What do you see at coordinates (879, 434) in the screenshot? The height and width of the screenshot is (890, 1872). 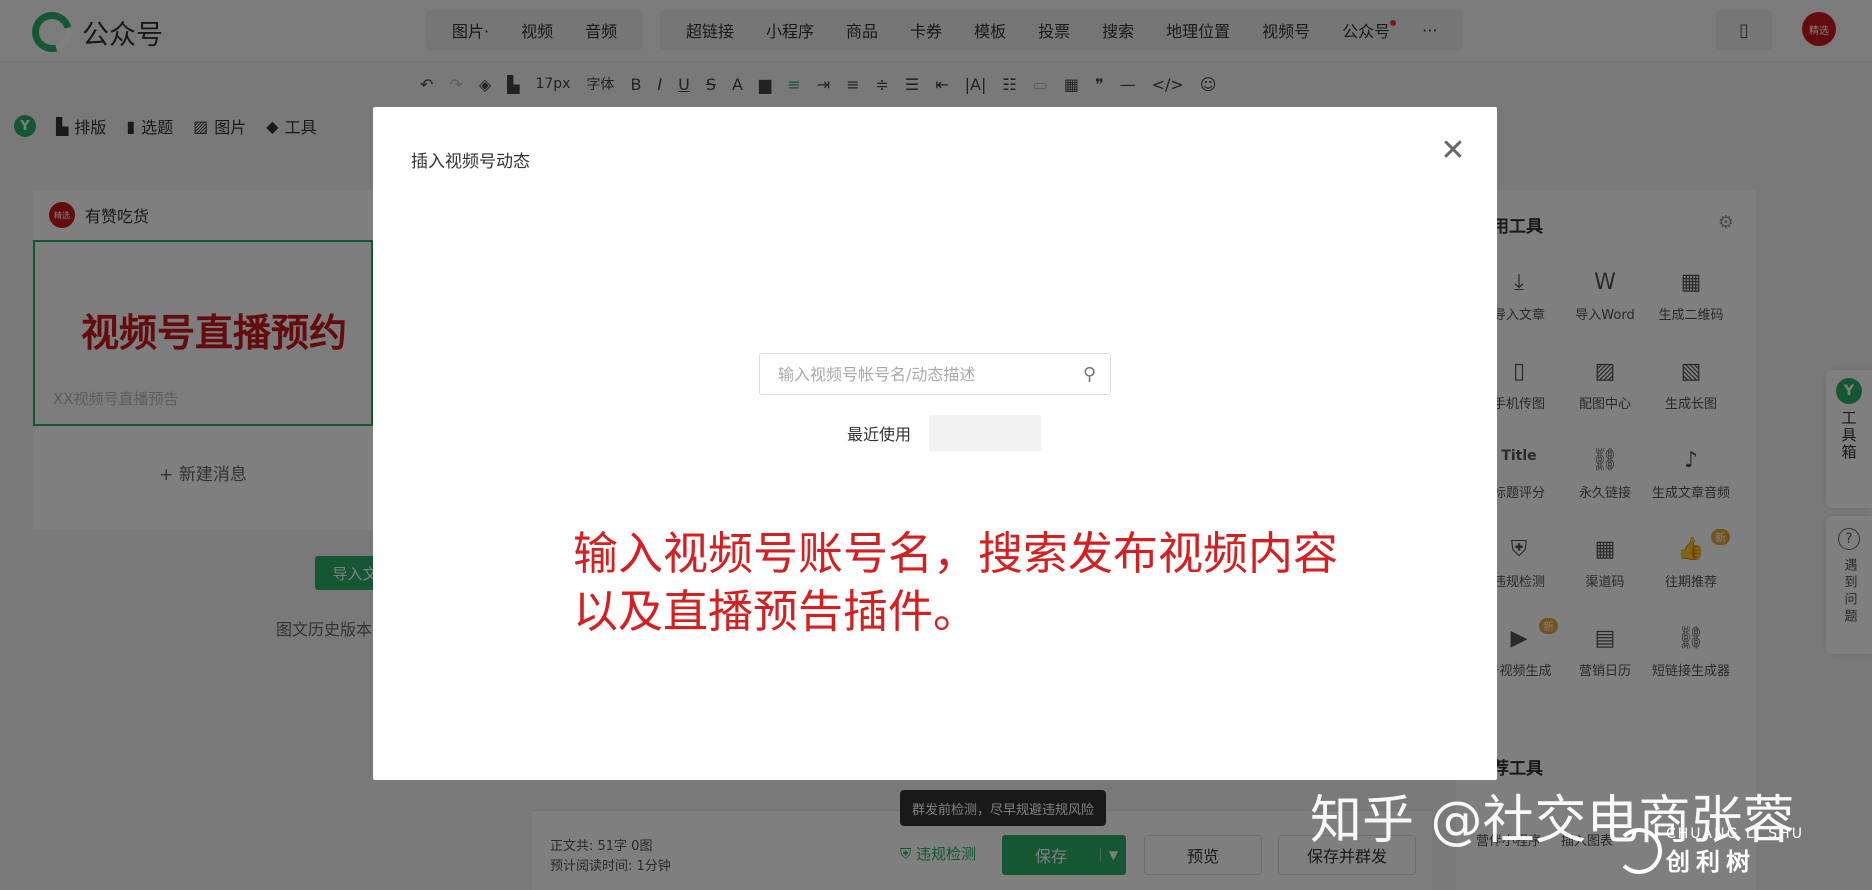 I see `recent-used-label: 最近使用` at bounding box center [879, 434].